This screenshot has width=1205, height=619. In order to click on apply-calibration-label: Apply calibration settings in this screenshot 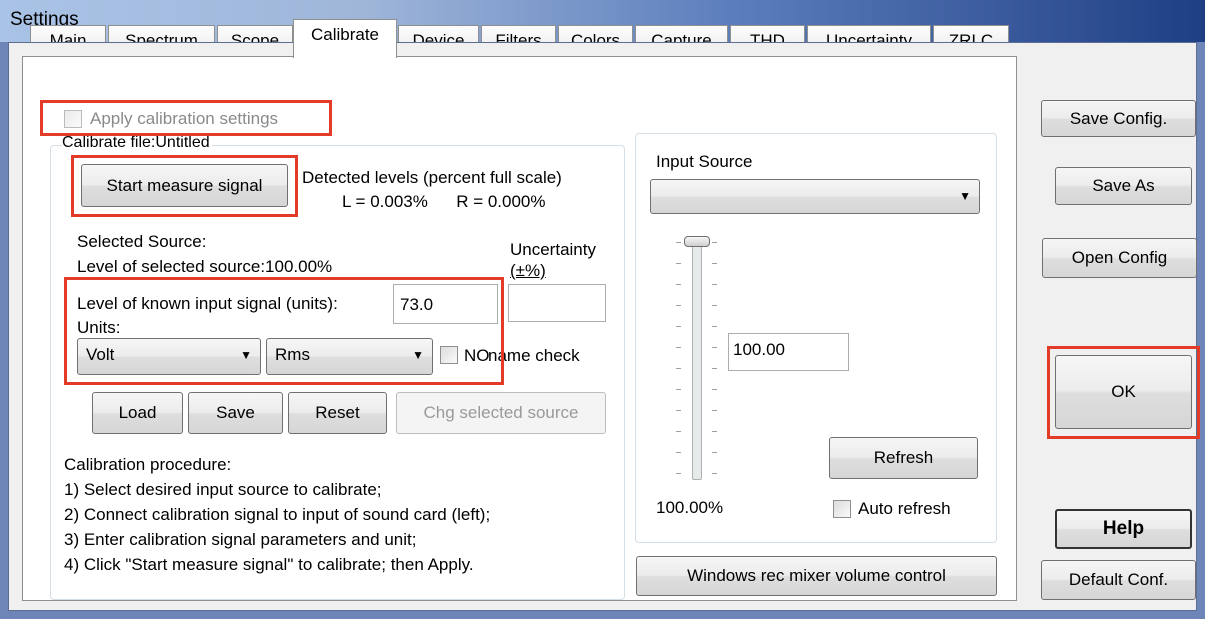, I will do `click(184, 118)`.